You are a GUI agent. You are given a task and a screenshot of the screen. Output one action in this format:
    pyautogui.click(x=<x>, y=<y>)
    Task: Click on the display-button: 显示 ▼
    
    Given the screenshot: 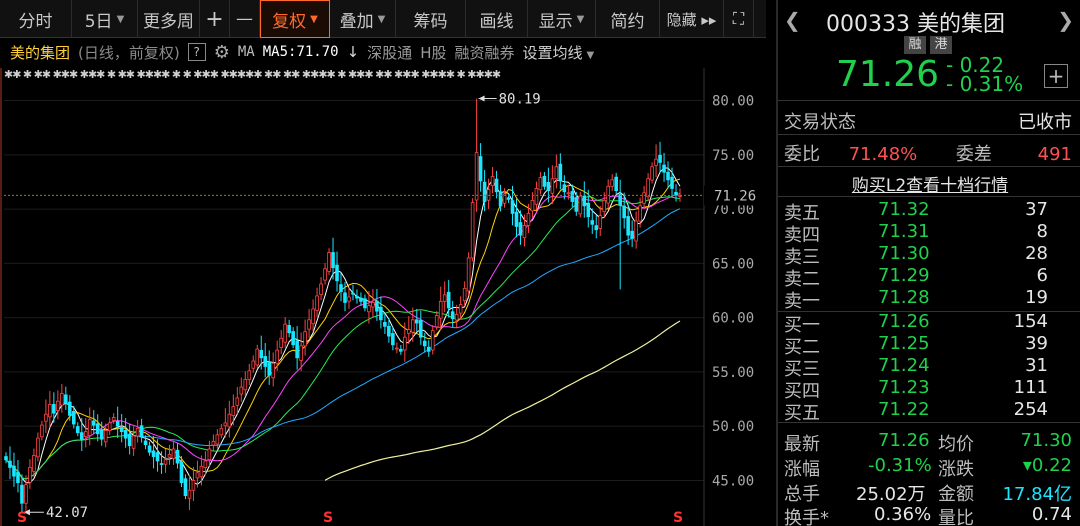 What is the action you would take?
    pyautogui.click(x=562, y=19)
    